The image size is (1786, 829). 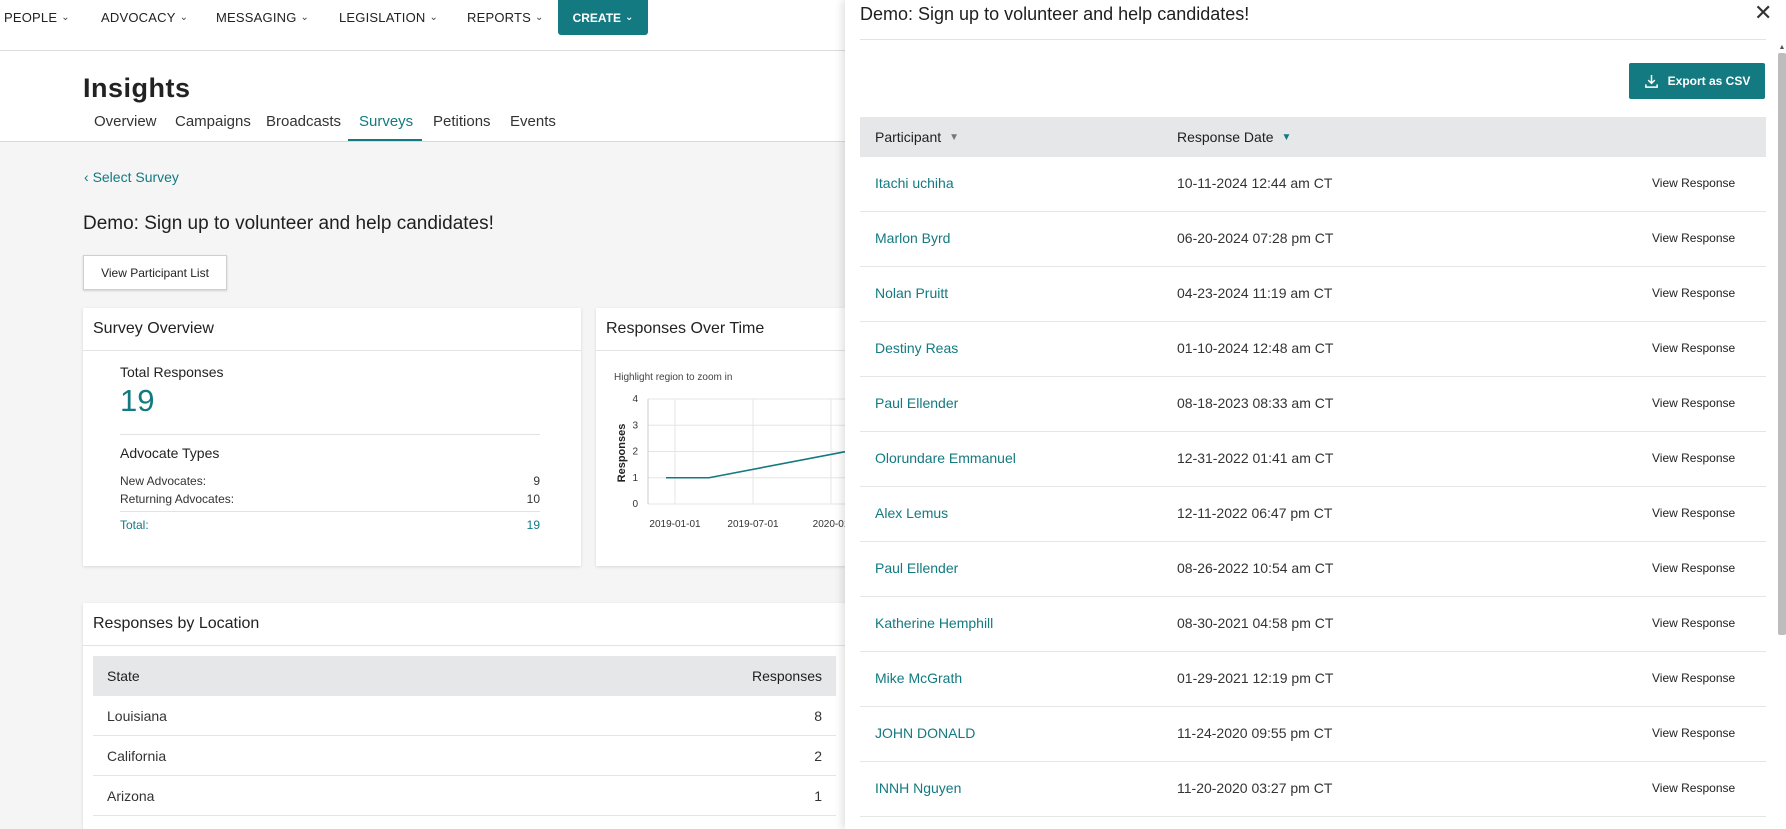 What do you see at coordinates (1782, 344) in the screenshot?
I see `scrollbar` at bounding box center [1782, 344].